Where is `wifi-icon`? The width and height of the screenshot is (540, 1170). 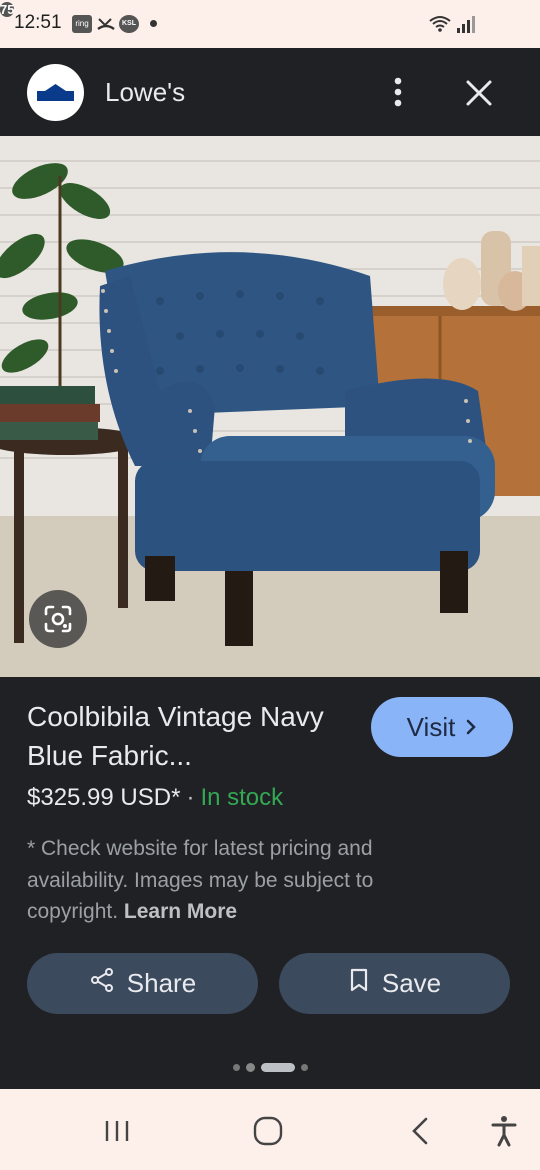
wifi-icon is located at coordinates (440, 24).